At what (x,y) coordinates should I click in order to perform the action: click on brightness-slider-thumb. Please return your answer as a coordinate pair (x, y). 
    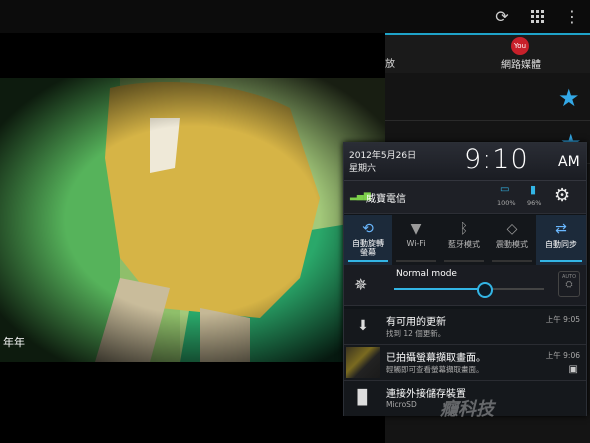
    Looking at the image, I should click on (485, 290).